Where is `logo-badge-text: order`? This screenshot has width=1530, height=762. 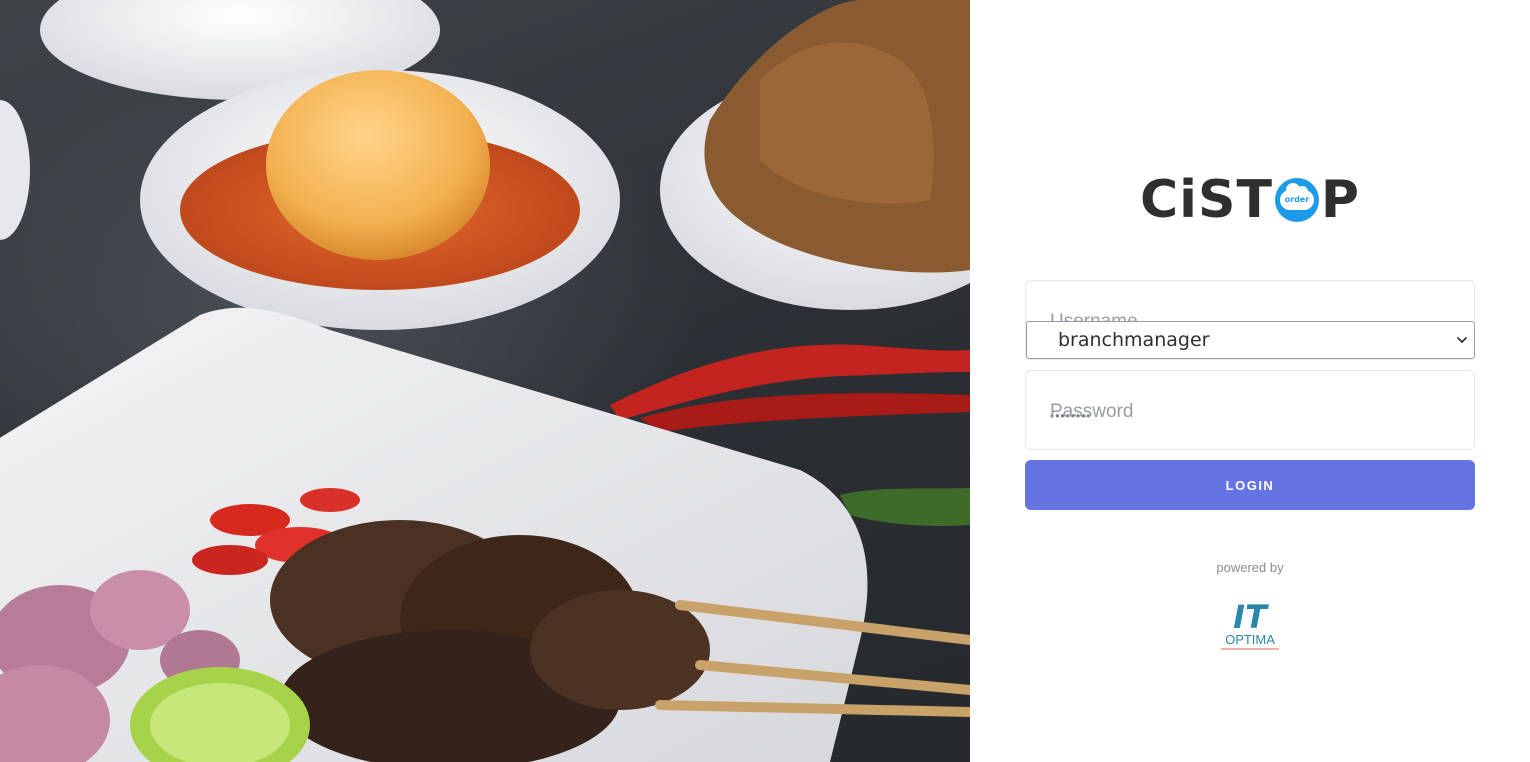 logo-badge-text: order is located at coordinates (1297, 199).